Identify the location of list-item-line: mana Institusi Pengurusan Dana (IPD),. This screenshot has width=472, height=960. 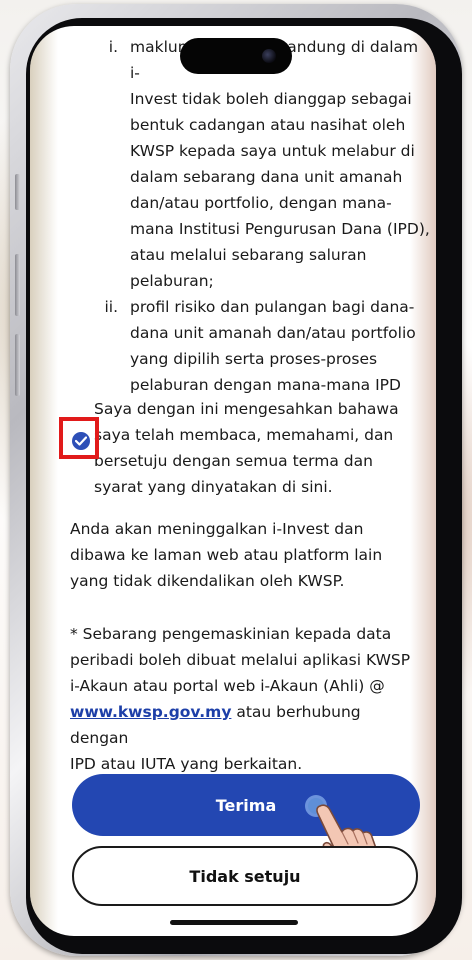
(280, 229).